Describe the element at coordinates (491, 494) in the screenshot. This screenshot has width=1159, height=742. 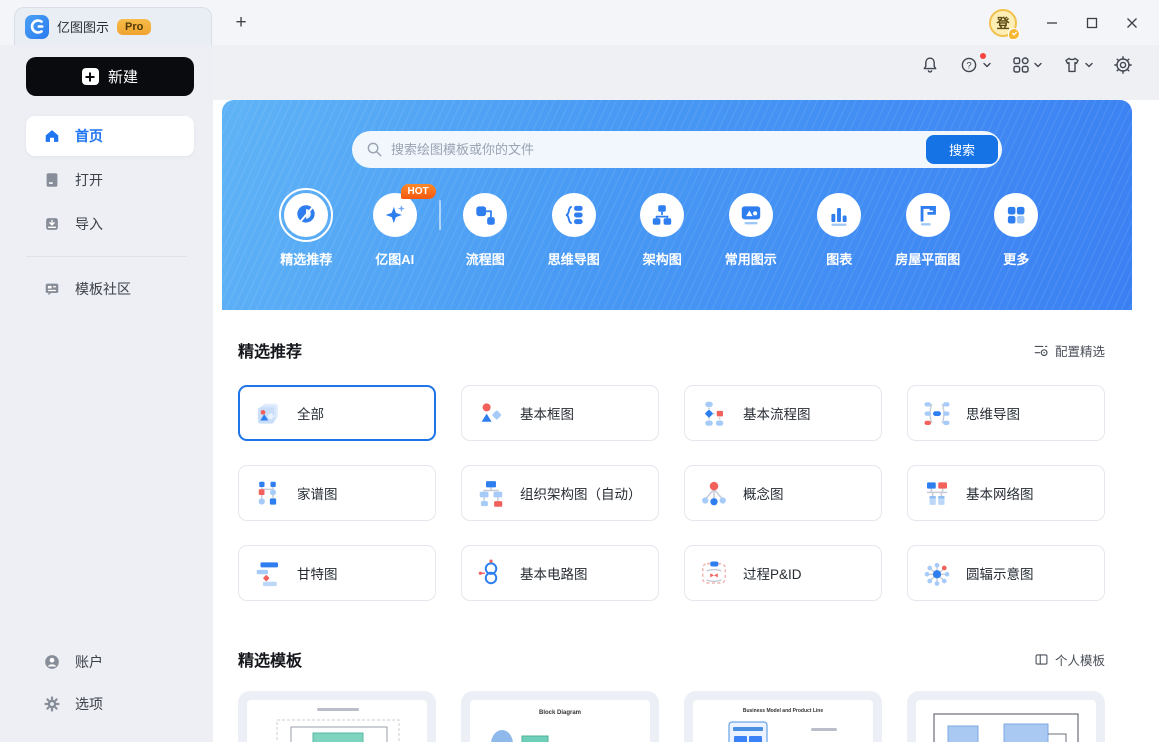
I see `org-chart-icon` at that location.